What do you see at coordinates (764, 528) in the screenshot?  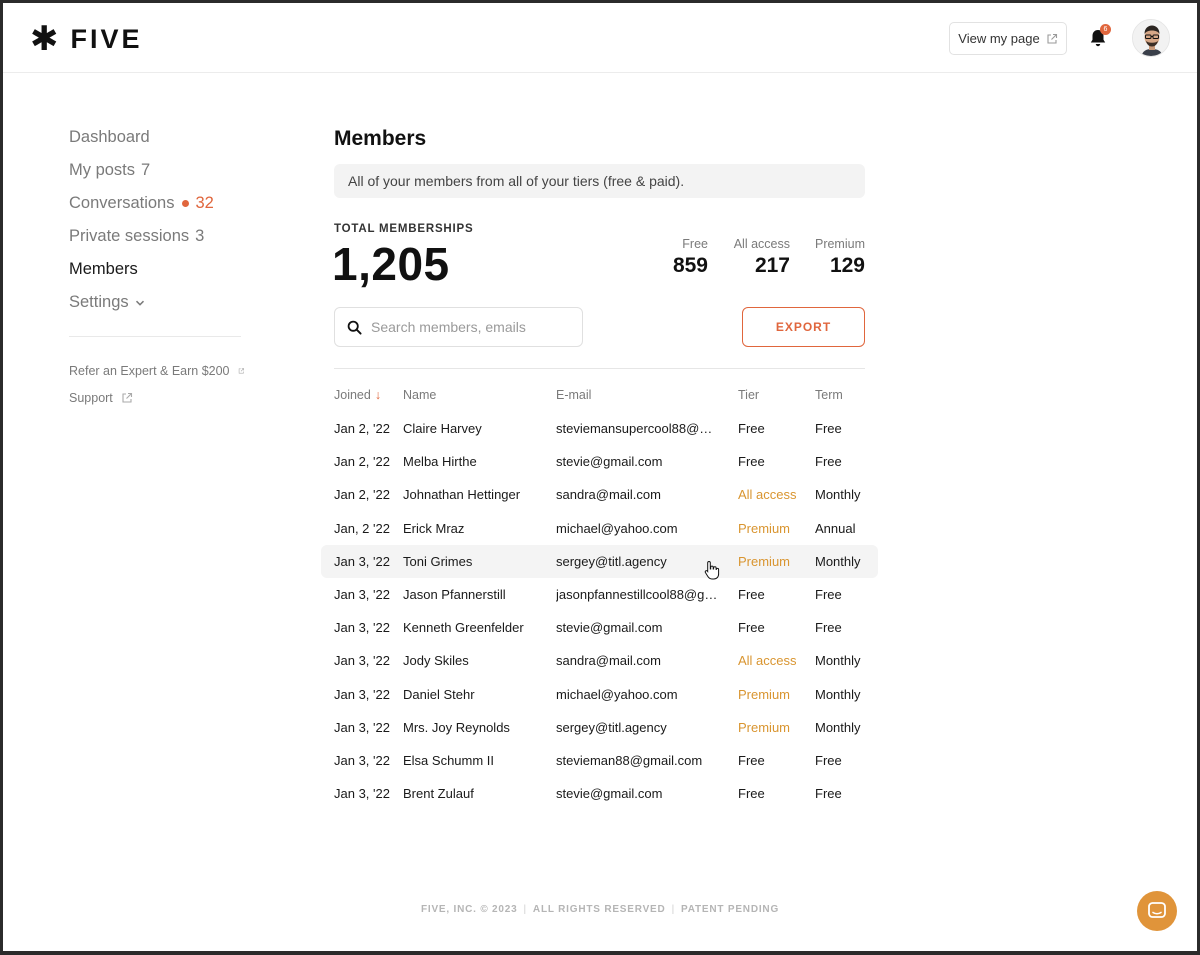 I see `cell-tier-text: Premium` at bounding box center [764, 528].